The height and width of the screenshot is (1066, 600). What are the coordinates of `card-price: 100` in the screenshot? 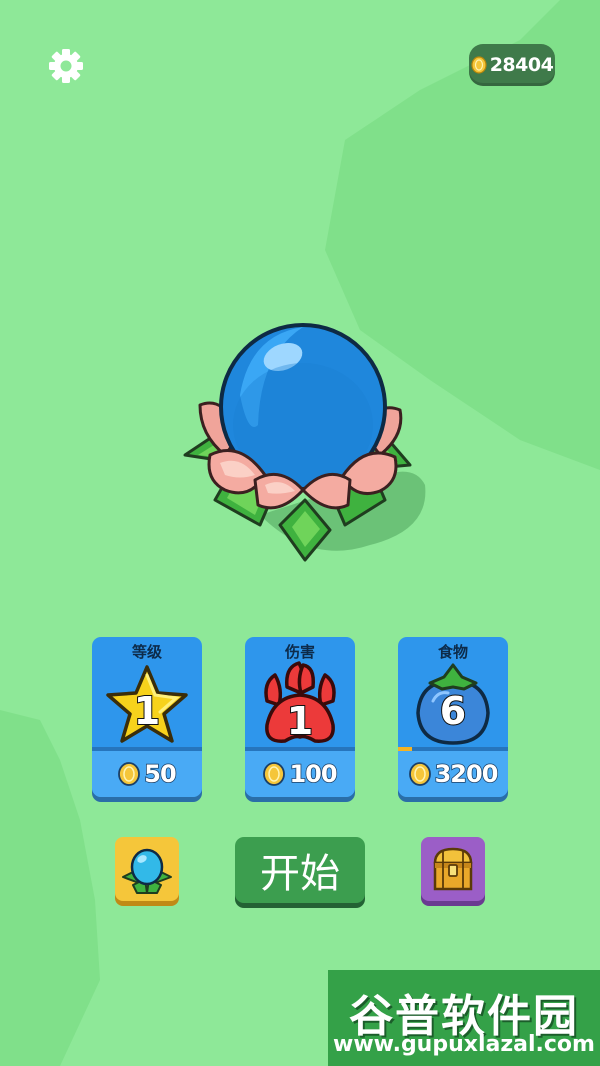 It's located at (300, 774).